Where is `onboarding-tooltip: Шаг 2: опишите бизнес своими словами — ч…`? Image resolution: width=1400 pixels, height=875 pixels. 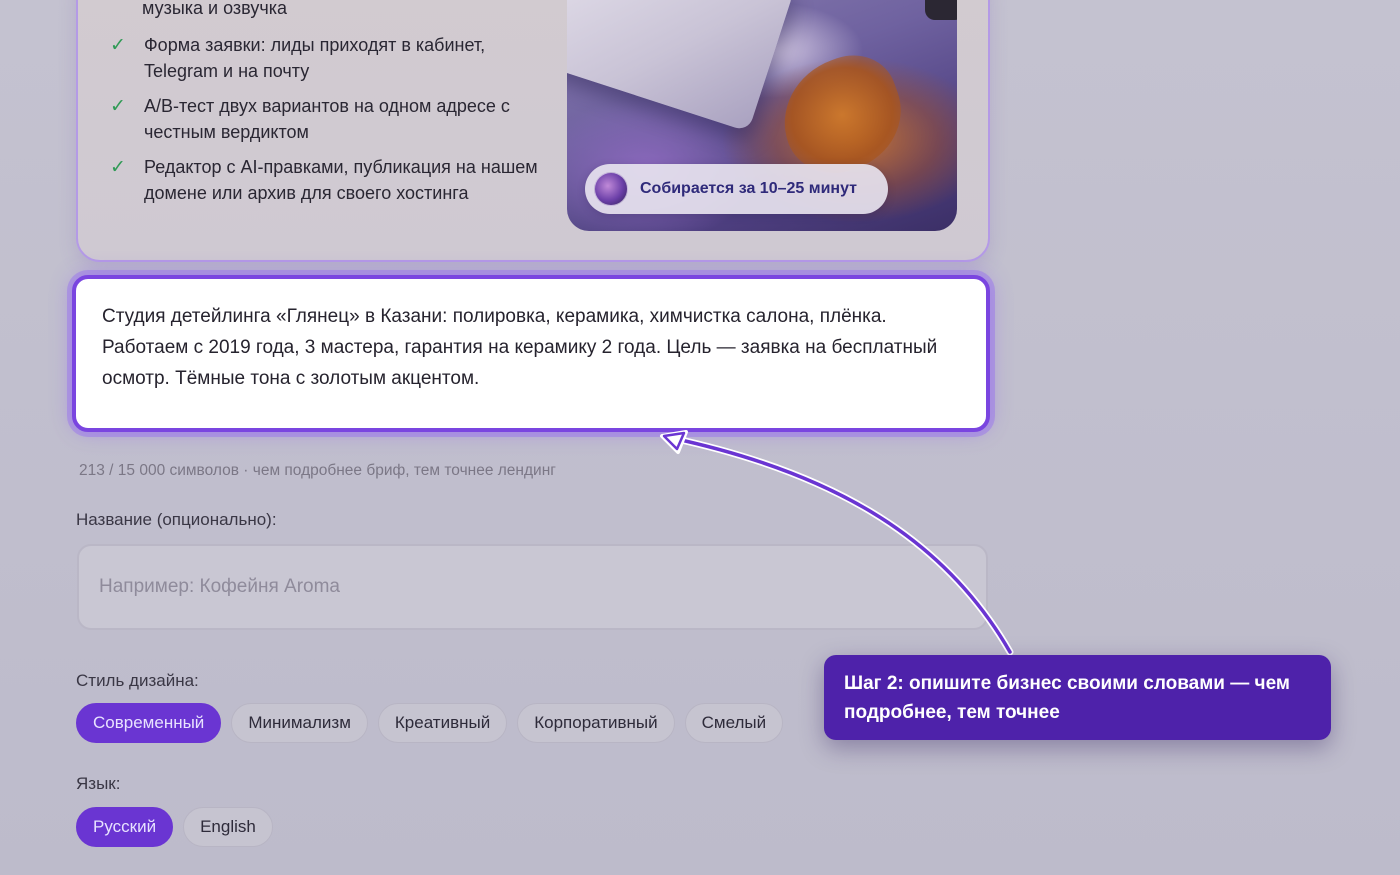 onboarding-tooltip: Шаг 2: опишите бизнес своими словами — ч… is located at coordinates (1077, 697).